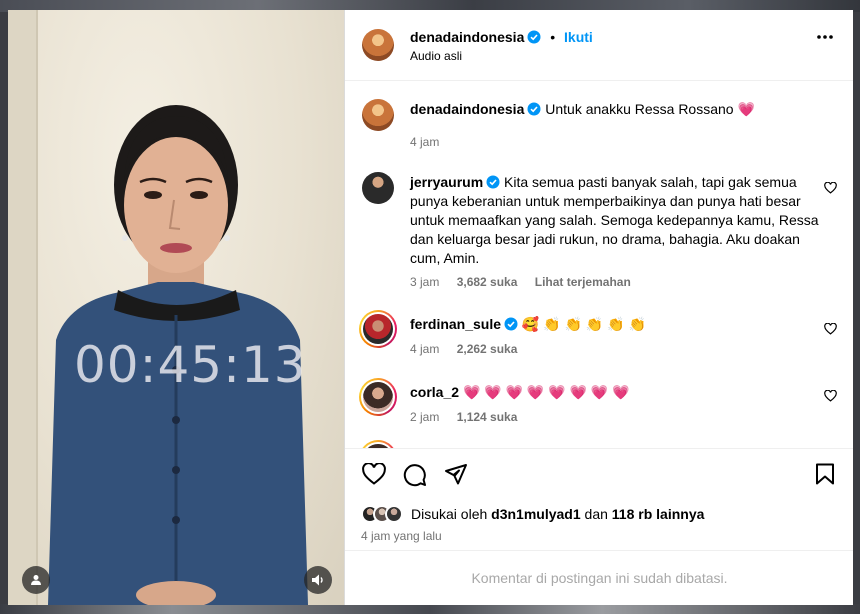 This screenshot has width=860, height=614. Describe the element at coordinates (424, 417) in the screenshot. I see `comment-time: 2 jam` at that location.